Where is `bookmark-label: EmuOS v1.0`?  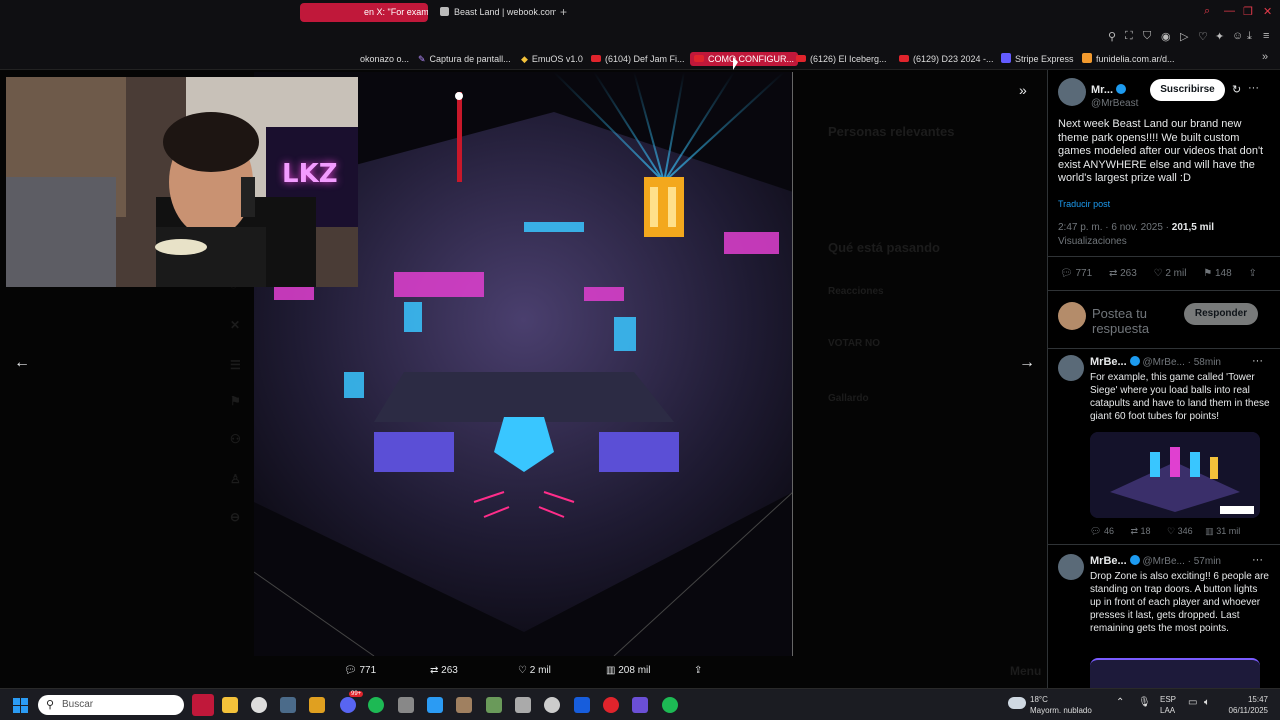 bookmark-label: EmuOS v1.0 is located at coordinates (557, 59).